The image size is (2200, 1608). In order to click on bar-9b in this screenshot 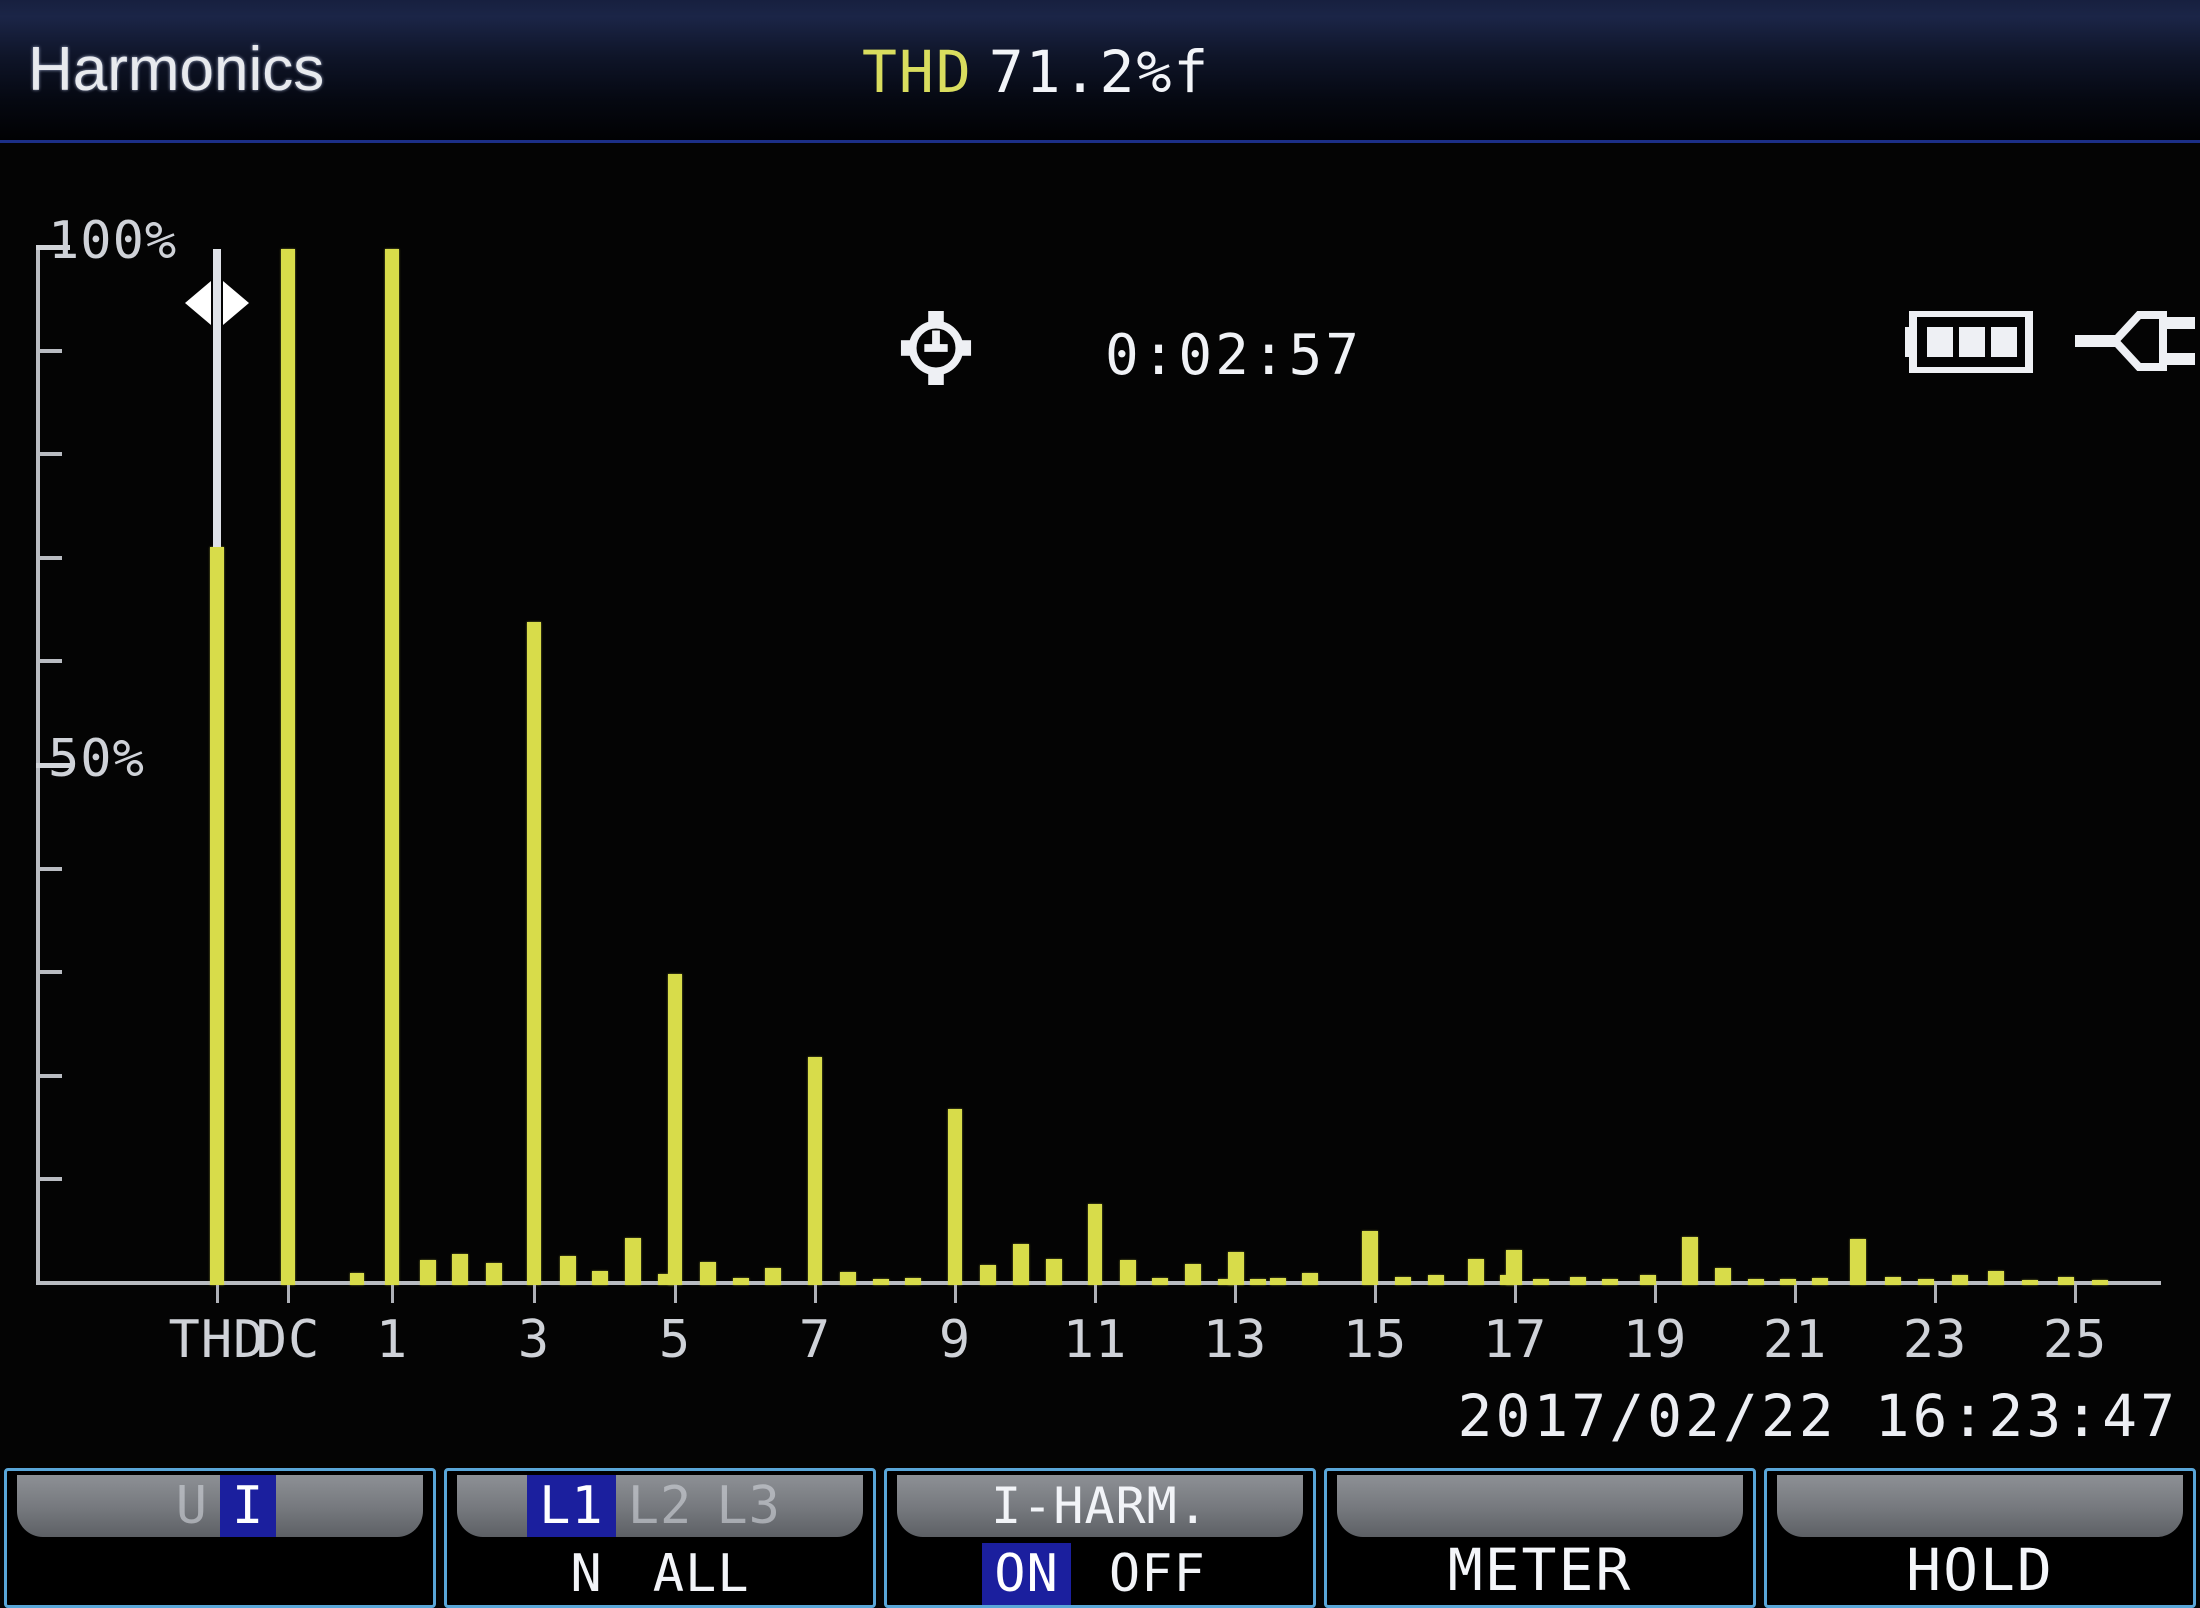, I will do `click(988, 1275)`.